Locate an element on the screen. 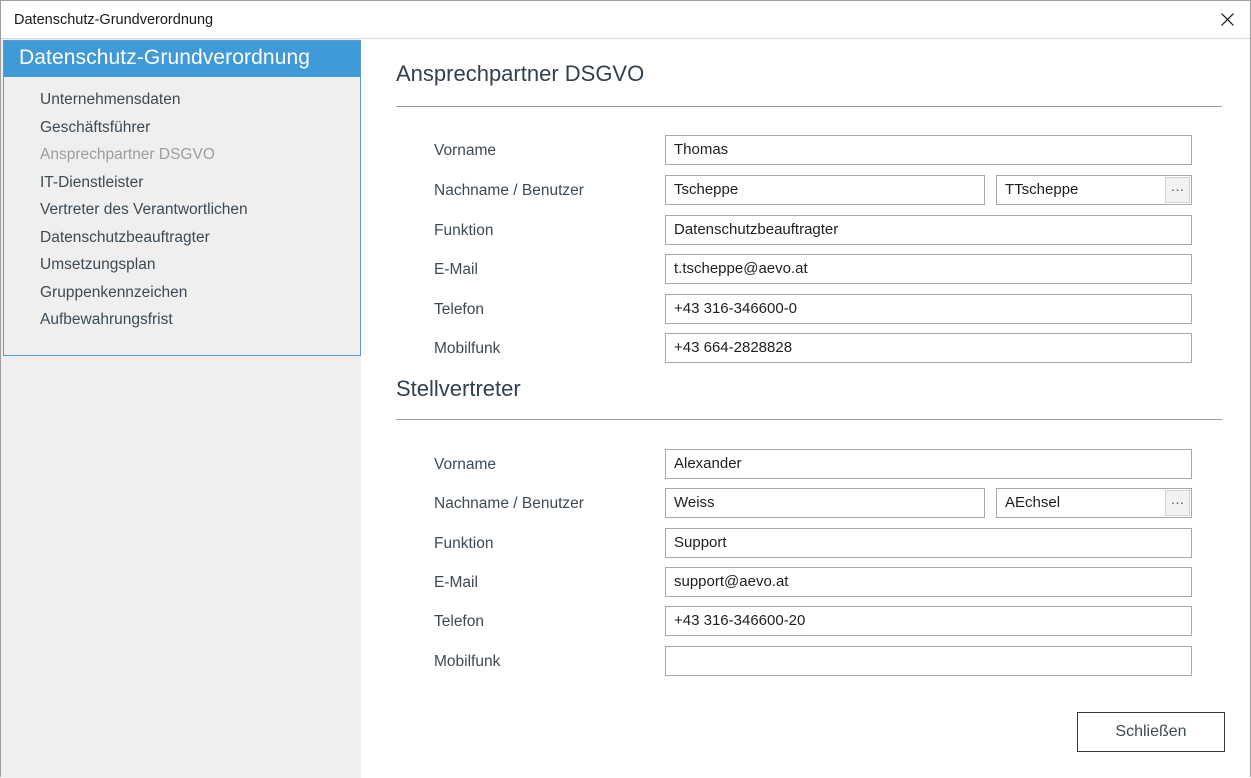 The width and height of the screenshot is (1251, 778). input-vorname-2: Alexander is located at coordinates (928, 464).